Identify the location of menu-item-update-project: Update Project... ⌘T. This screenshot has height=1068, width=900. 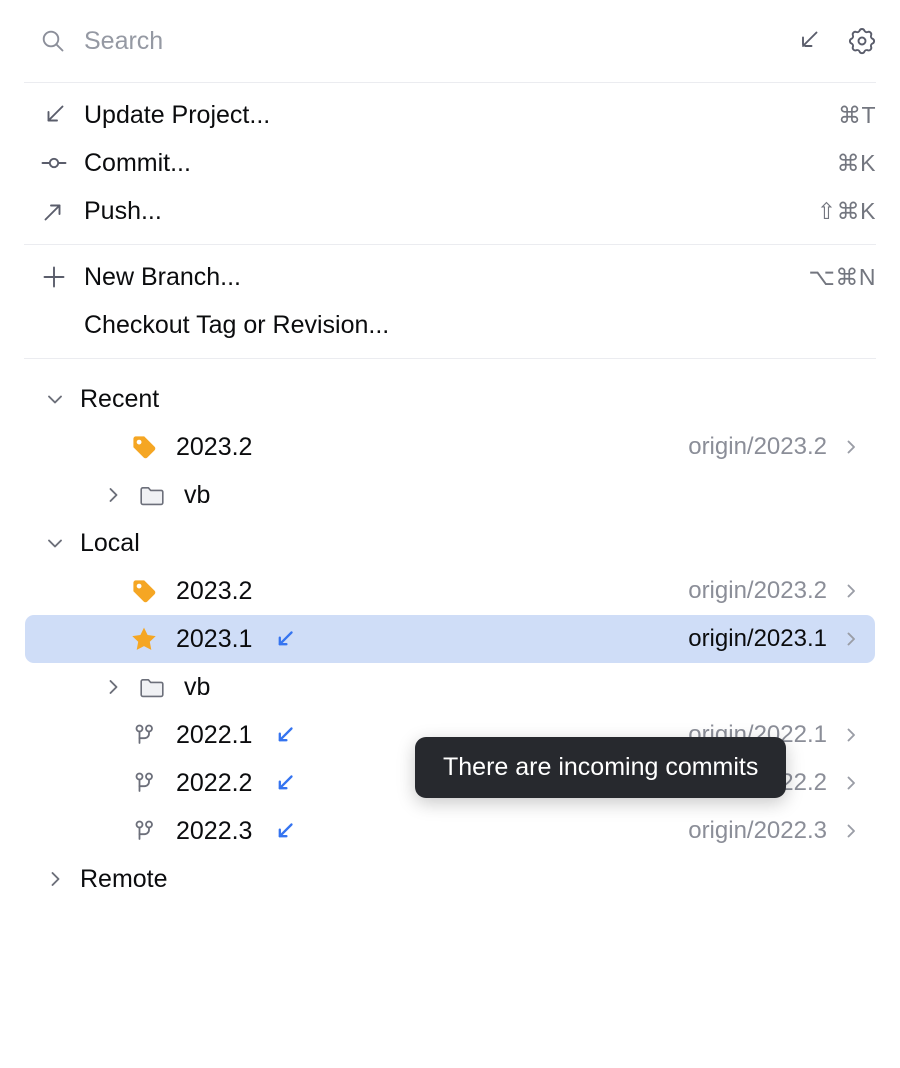
(450, 115).